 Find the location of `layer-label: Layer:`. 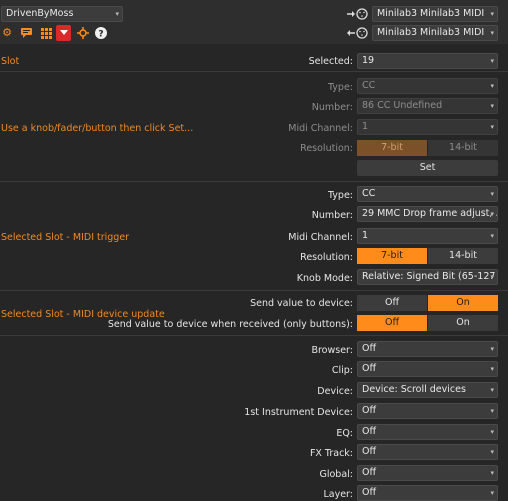

layer-label: Layer: is located at coordinates (338, 494).